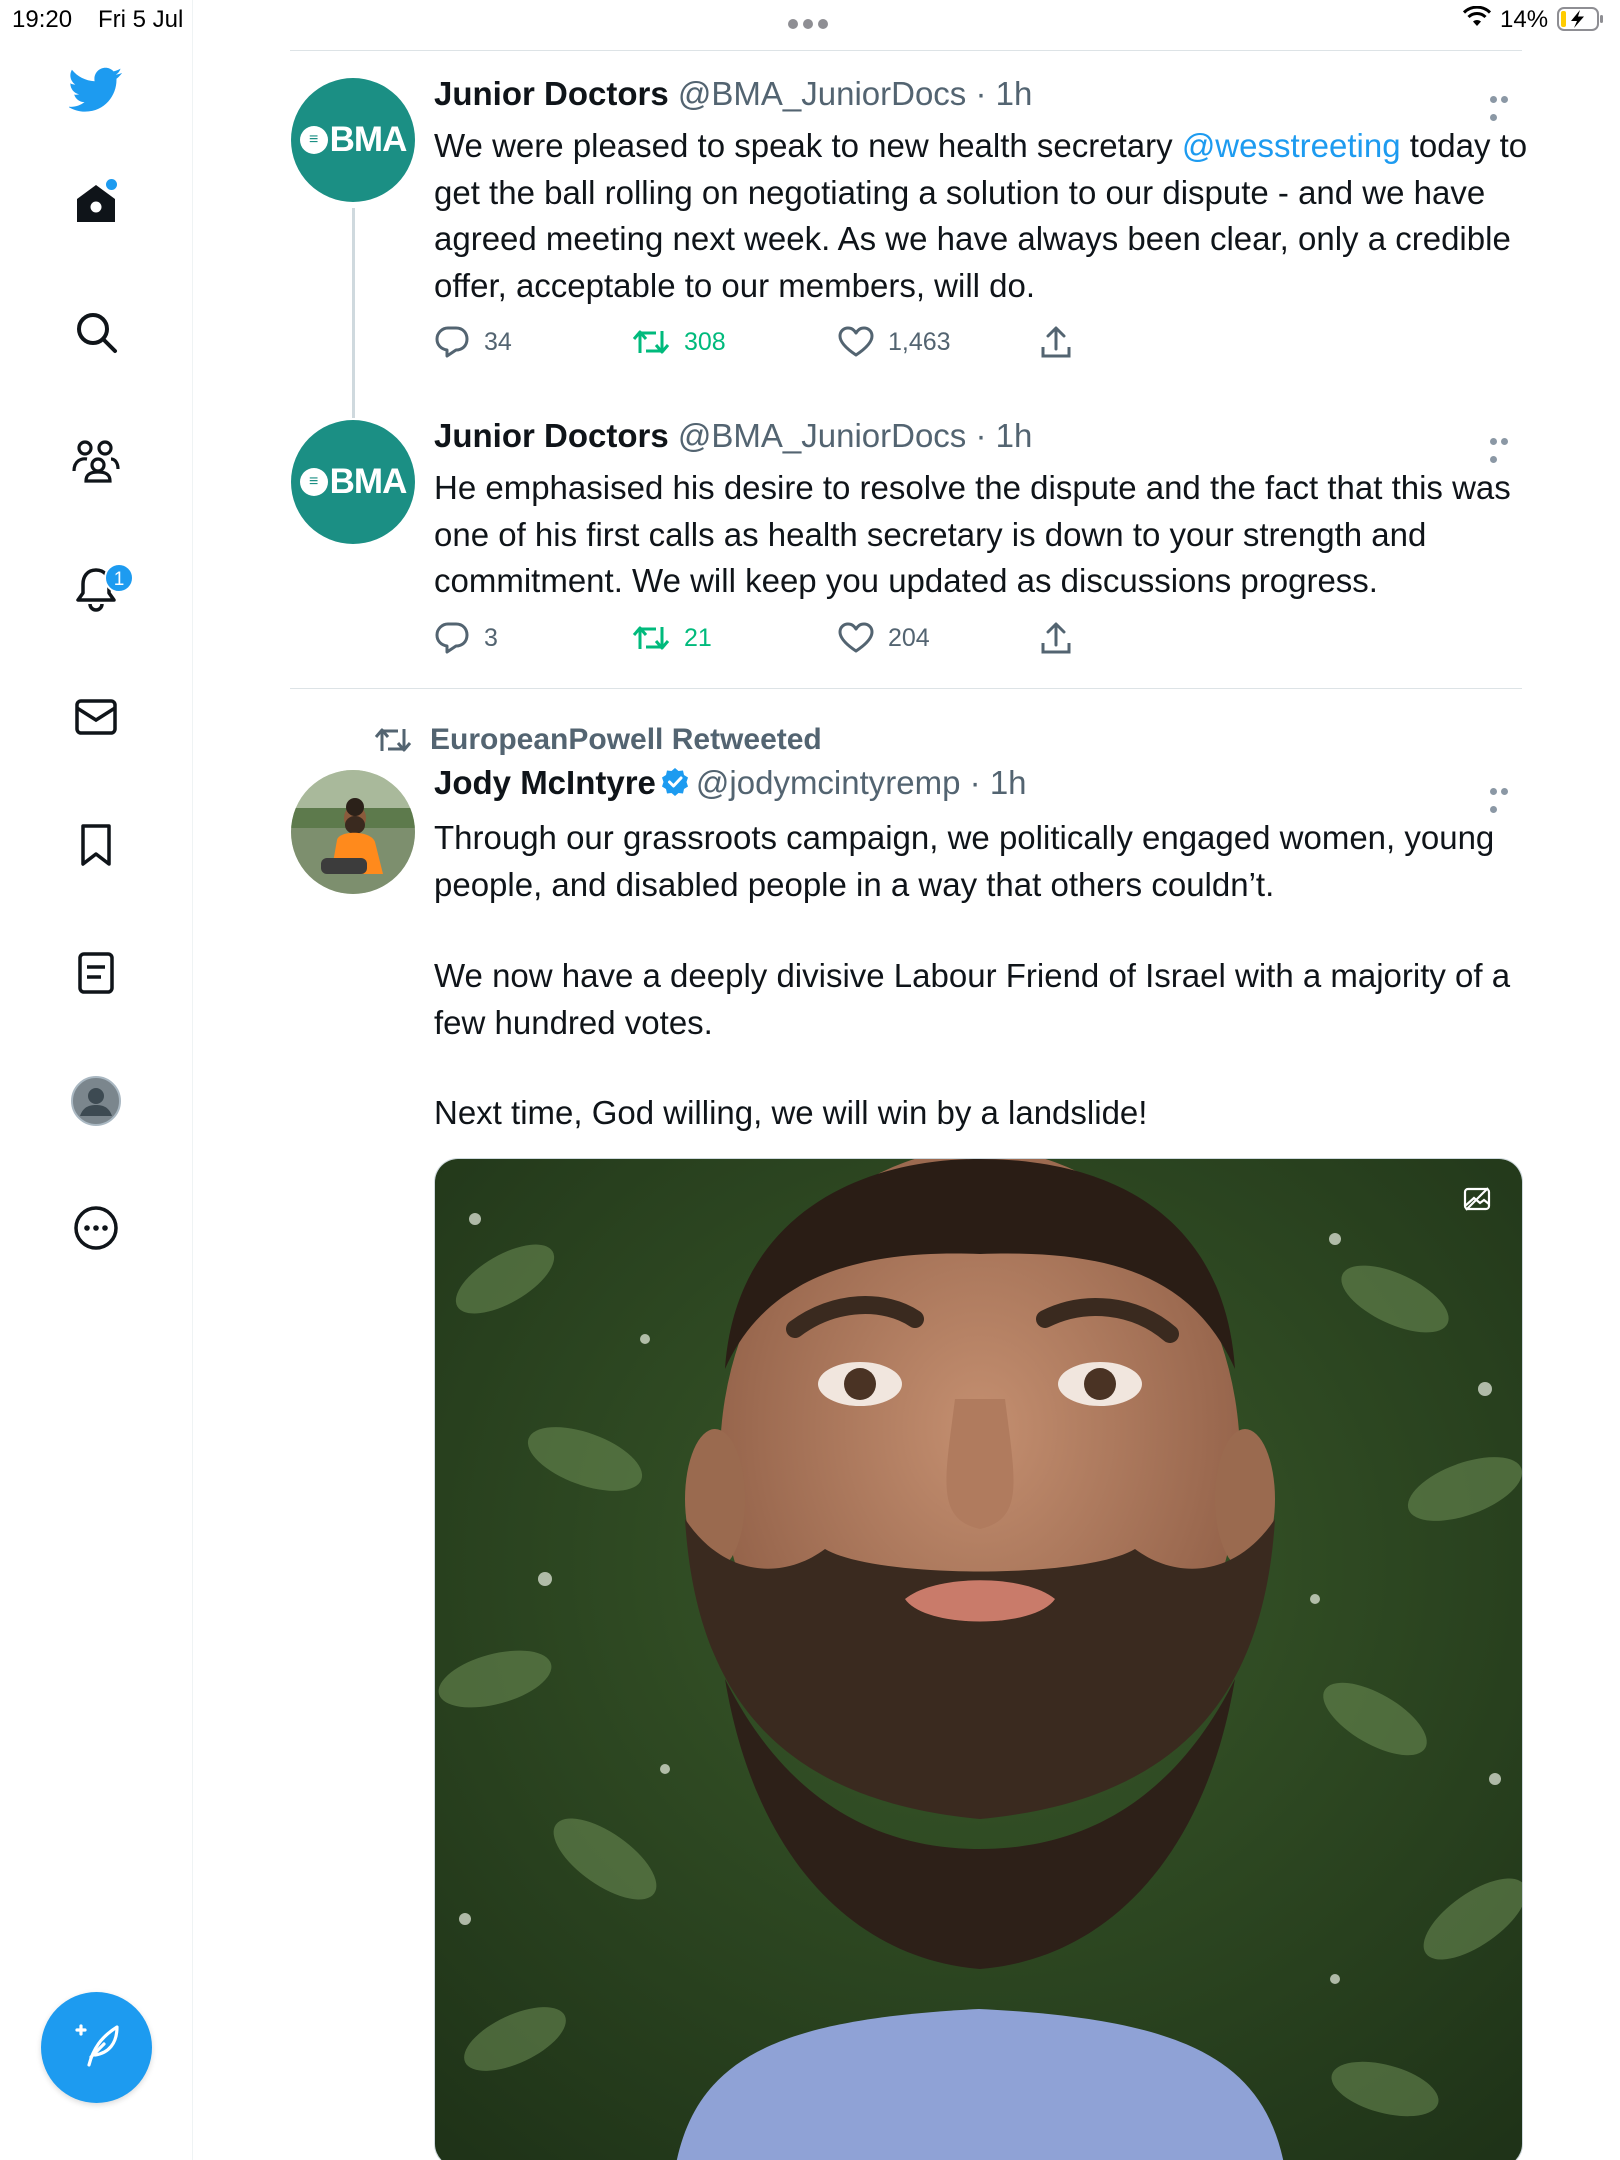 The image size is (1620, 2160). I want to click on communities-icon, so click(96, 461).